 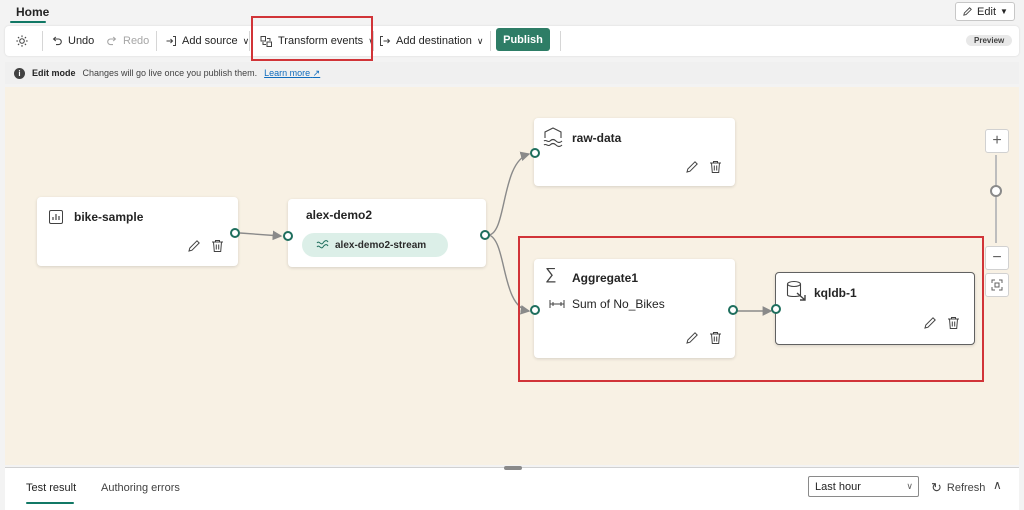 I want to click on learn-more-label: Learn more, so click(x=287, y=72).